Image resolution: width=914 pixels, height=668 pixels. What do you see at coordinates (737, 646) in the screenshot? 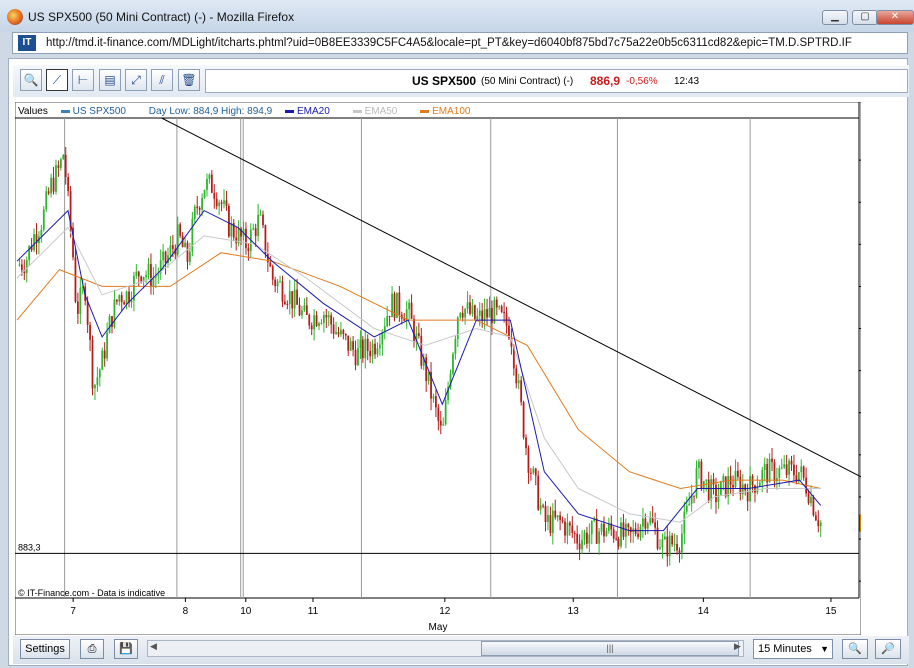
I see `scroll-right-icon: ▶` at bounding box center [737, 646].